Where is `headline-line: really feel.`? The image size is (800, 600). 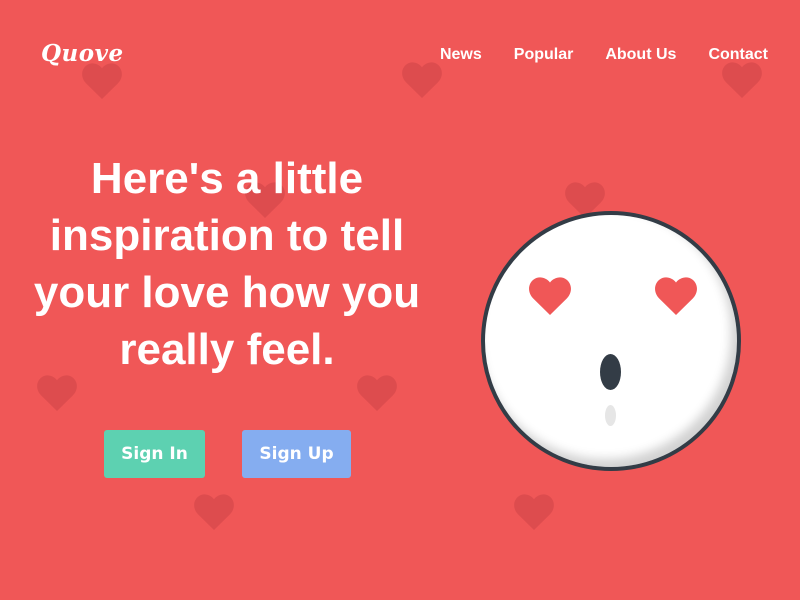 headline-line: really feel. is located at coordinates (227, 349).